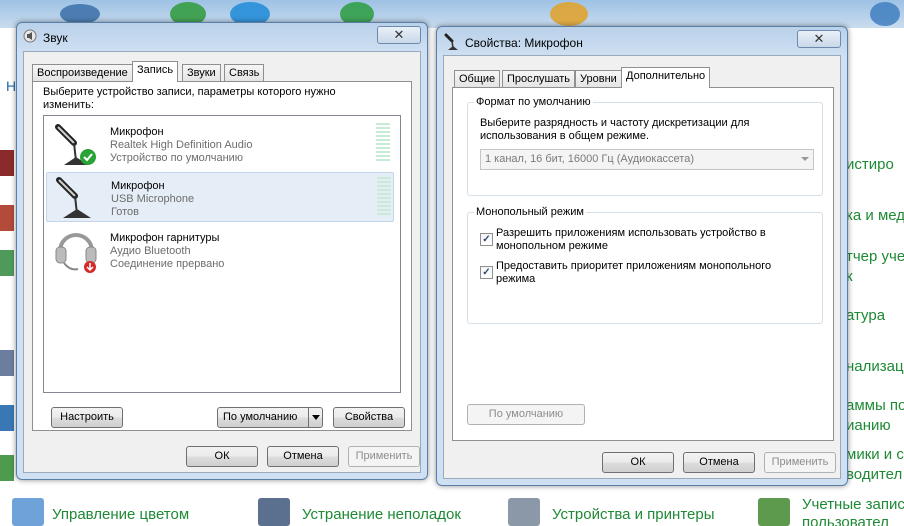 Image resolution: width=904 pixels, height=526 pixels. Describe the element at coordinates (452, 42) in the screenshot. I see `microphone-small-icon` at that location.